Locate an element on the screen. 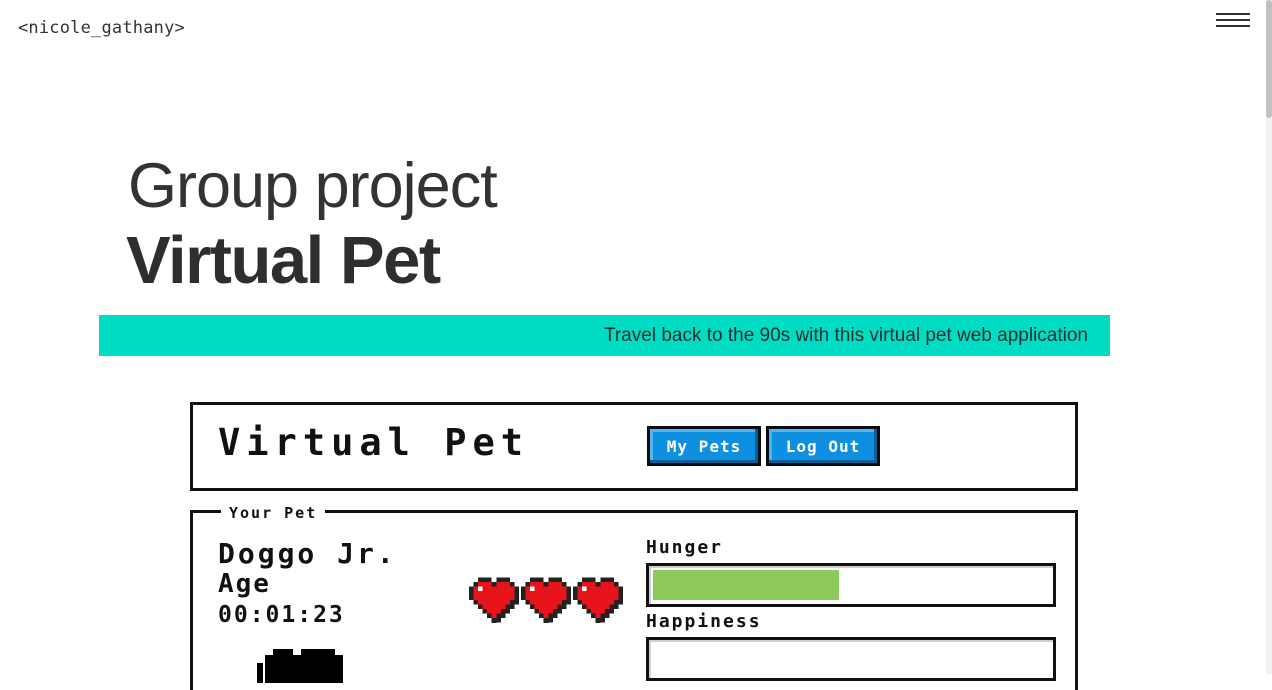 This screenshot has width=1272, height=690. hunger-label: Hunger is located at coordinates (685, 547).